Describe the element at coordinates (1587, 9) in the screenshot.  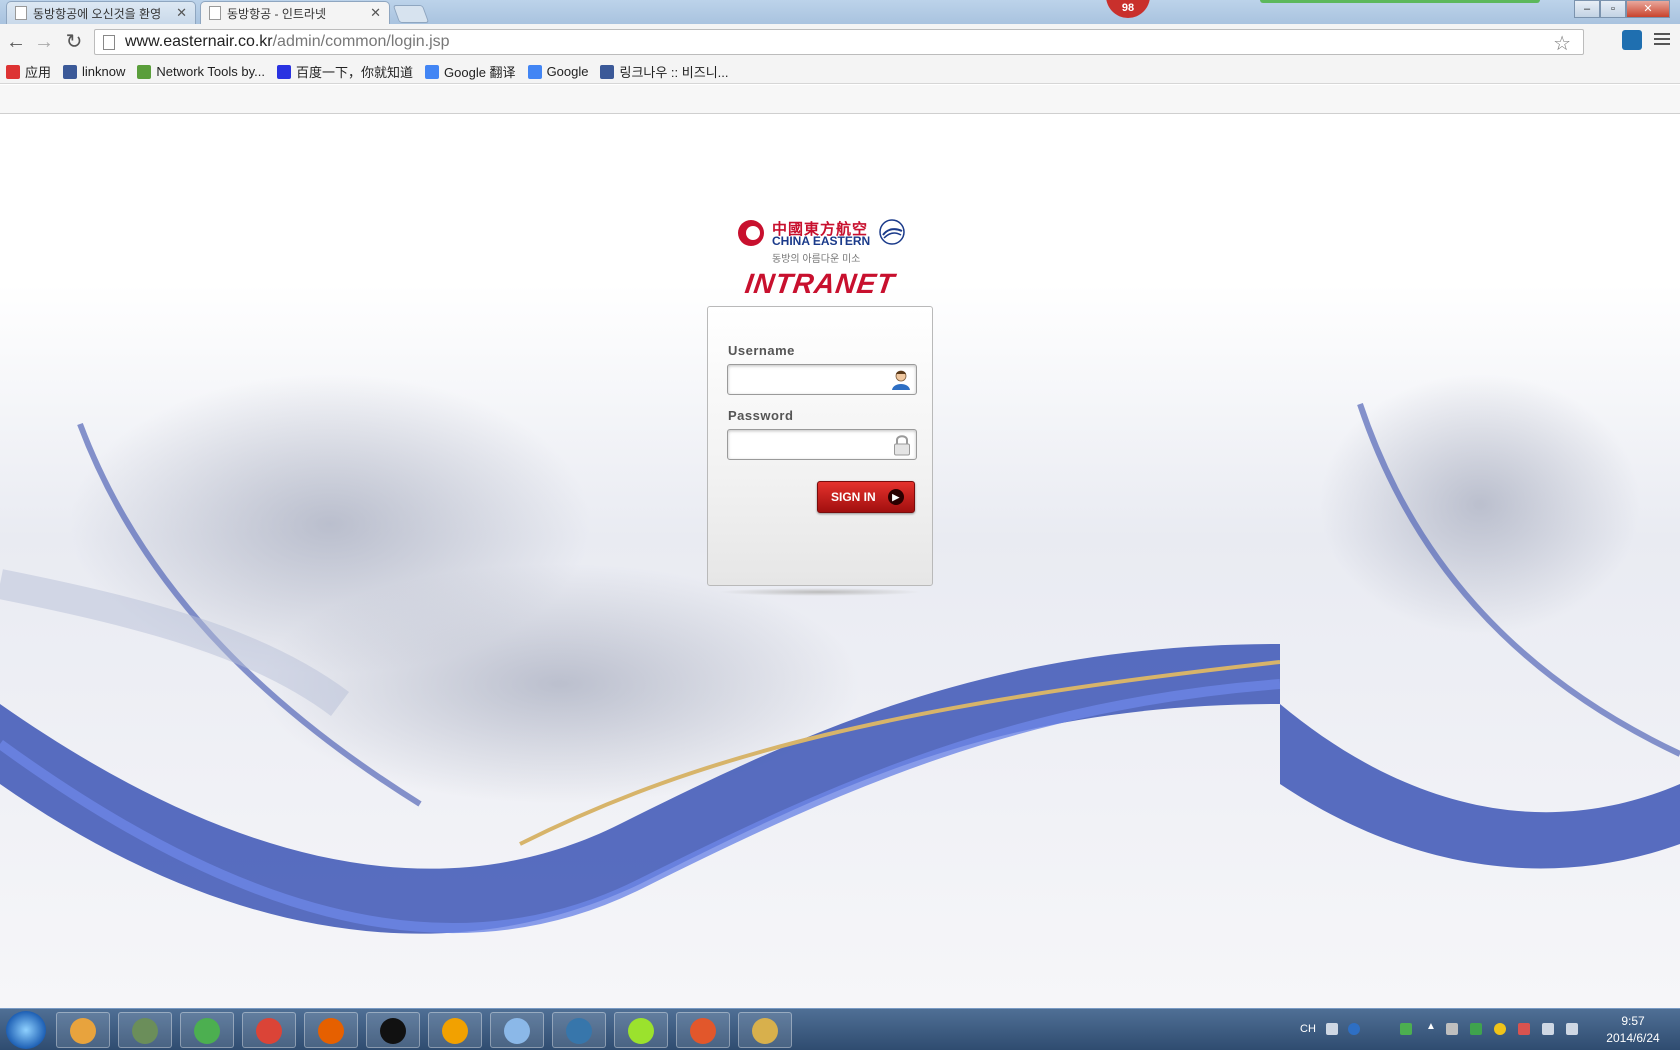
I see `minimize-button: –` at that location.